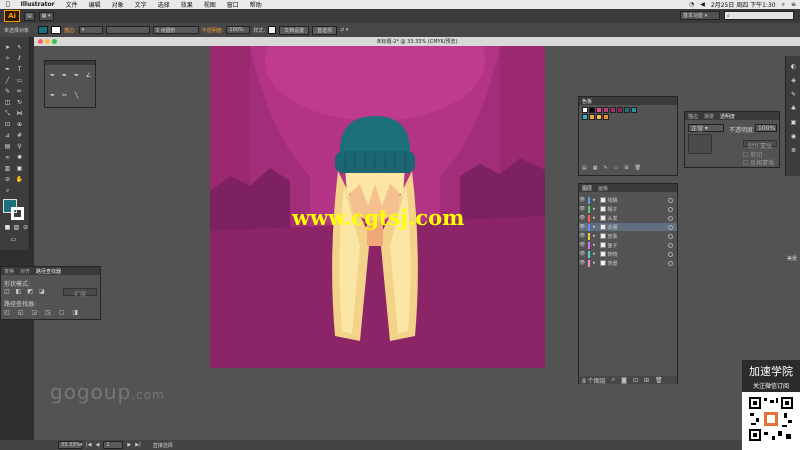 The width and height of the screenshot is (800, 450). I want to click on layer-row: 👁 ▸ 线稿, so click(628, 200).